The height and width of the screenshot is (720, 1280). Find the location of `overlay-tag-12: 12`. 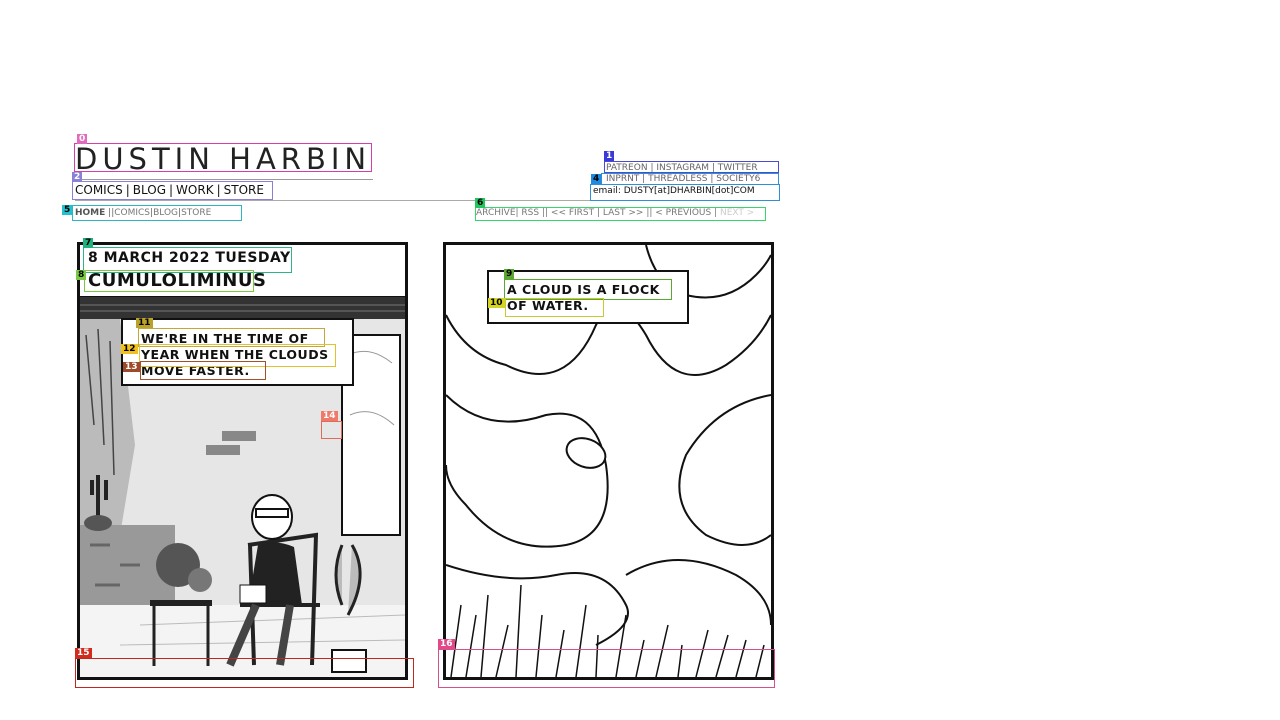

overlay-tag-12: 12 is located at coordinates (129, 349).